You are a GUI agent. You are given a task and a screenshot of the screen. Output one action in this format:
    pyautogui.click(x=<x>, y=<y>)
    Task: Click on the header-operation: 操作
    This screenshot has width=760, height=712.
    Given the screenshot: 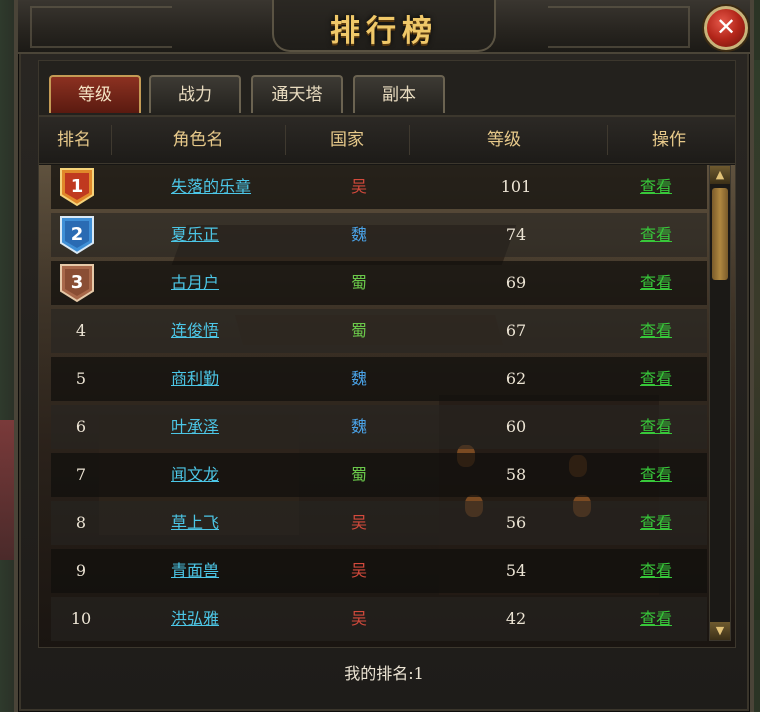 What is the action you would take?
    pyautogui.click(x=669, y=140)
    